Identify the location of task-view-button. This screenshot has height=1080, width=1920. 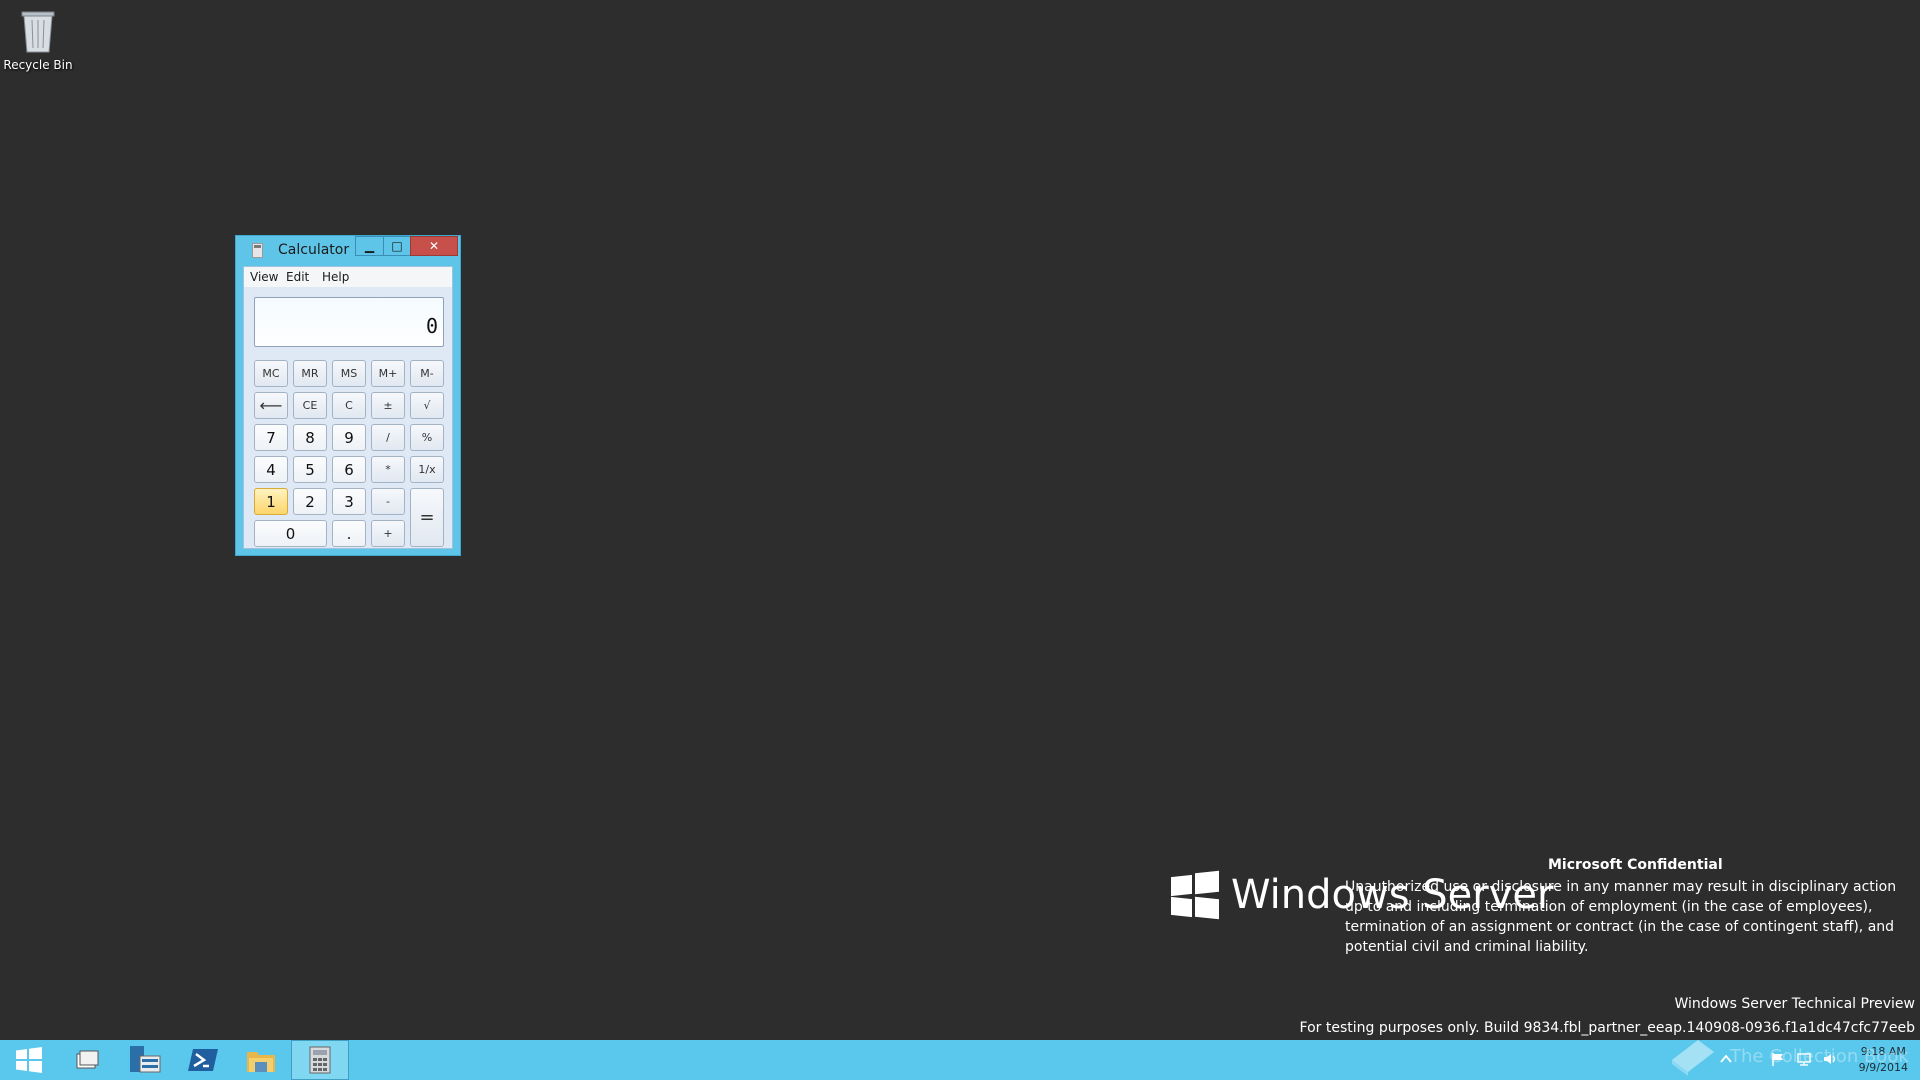
(87, 1060).